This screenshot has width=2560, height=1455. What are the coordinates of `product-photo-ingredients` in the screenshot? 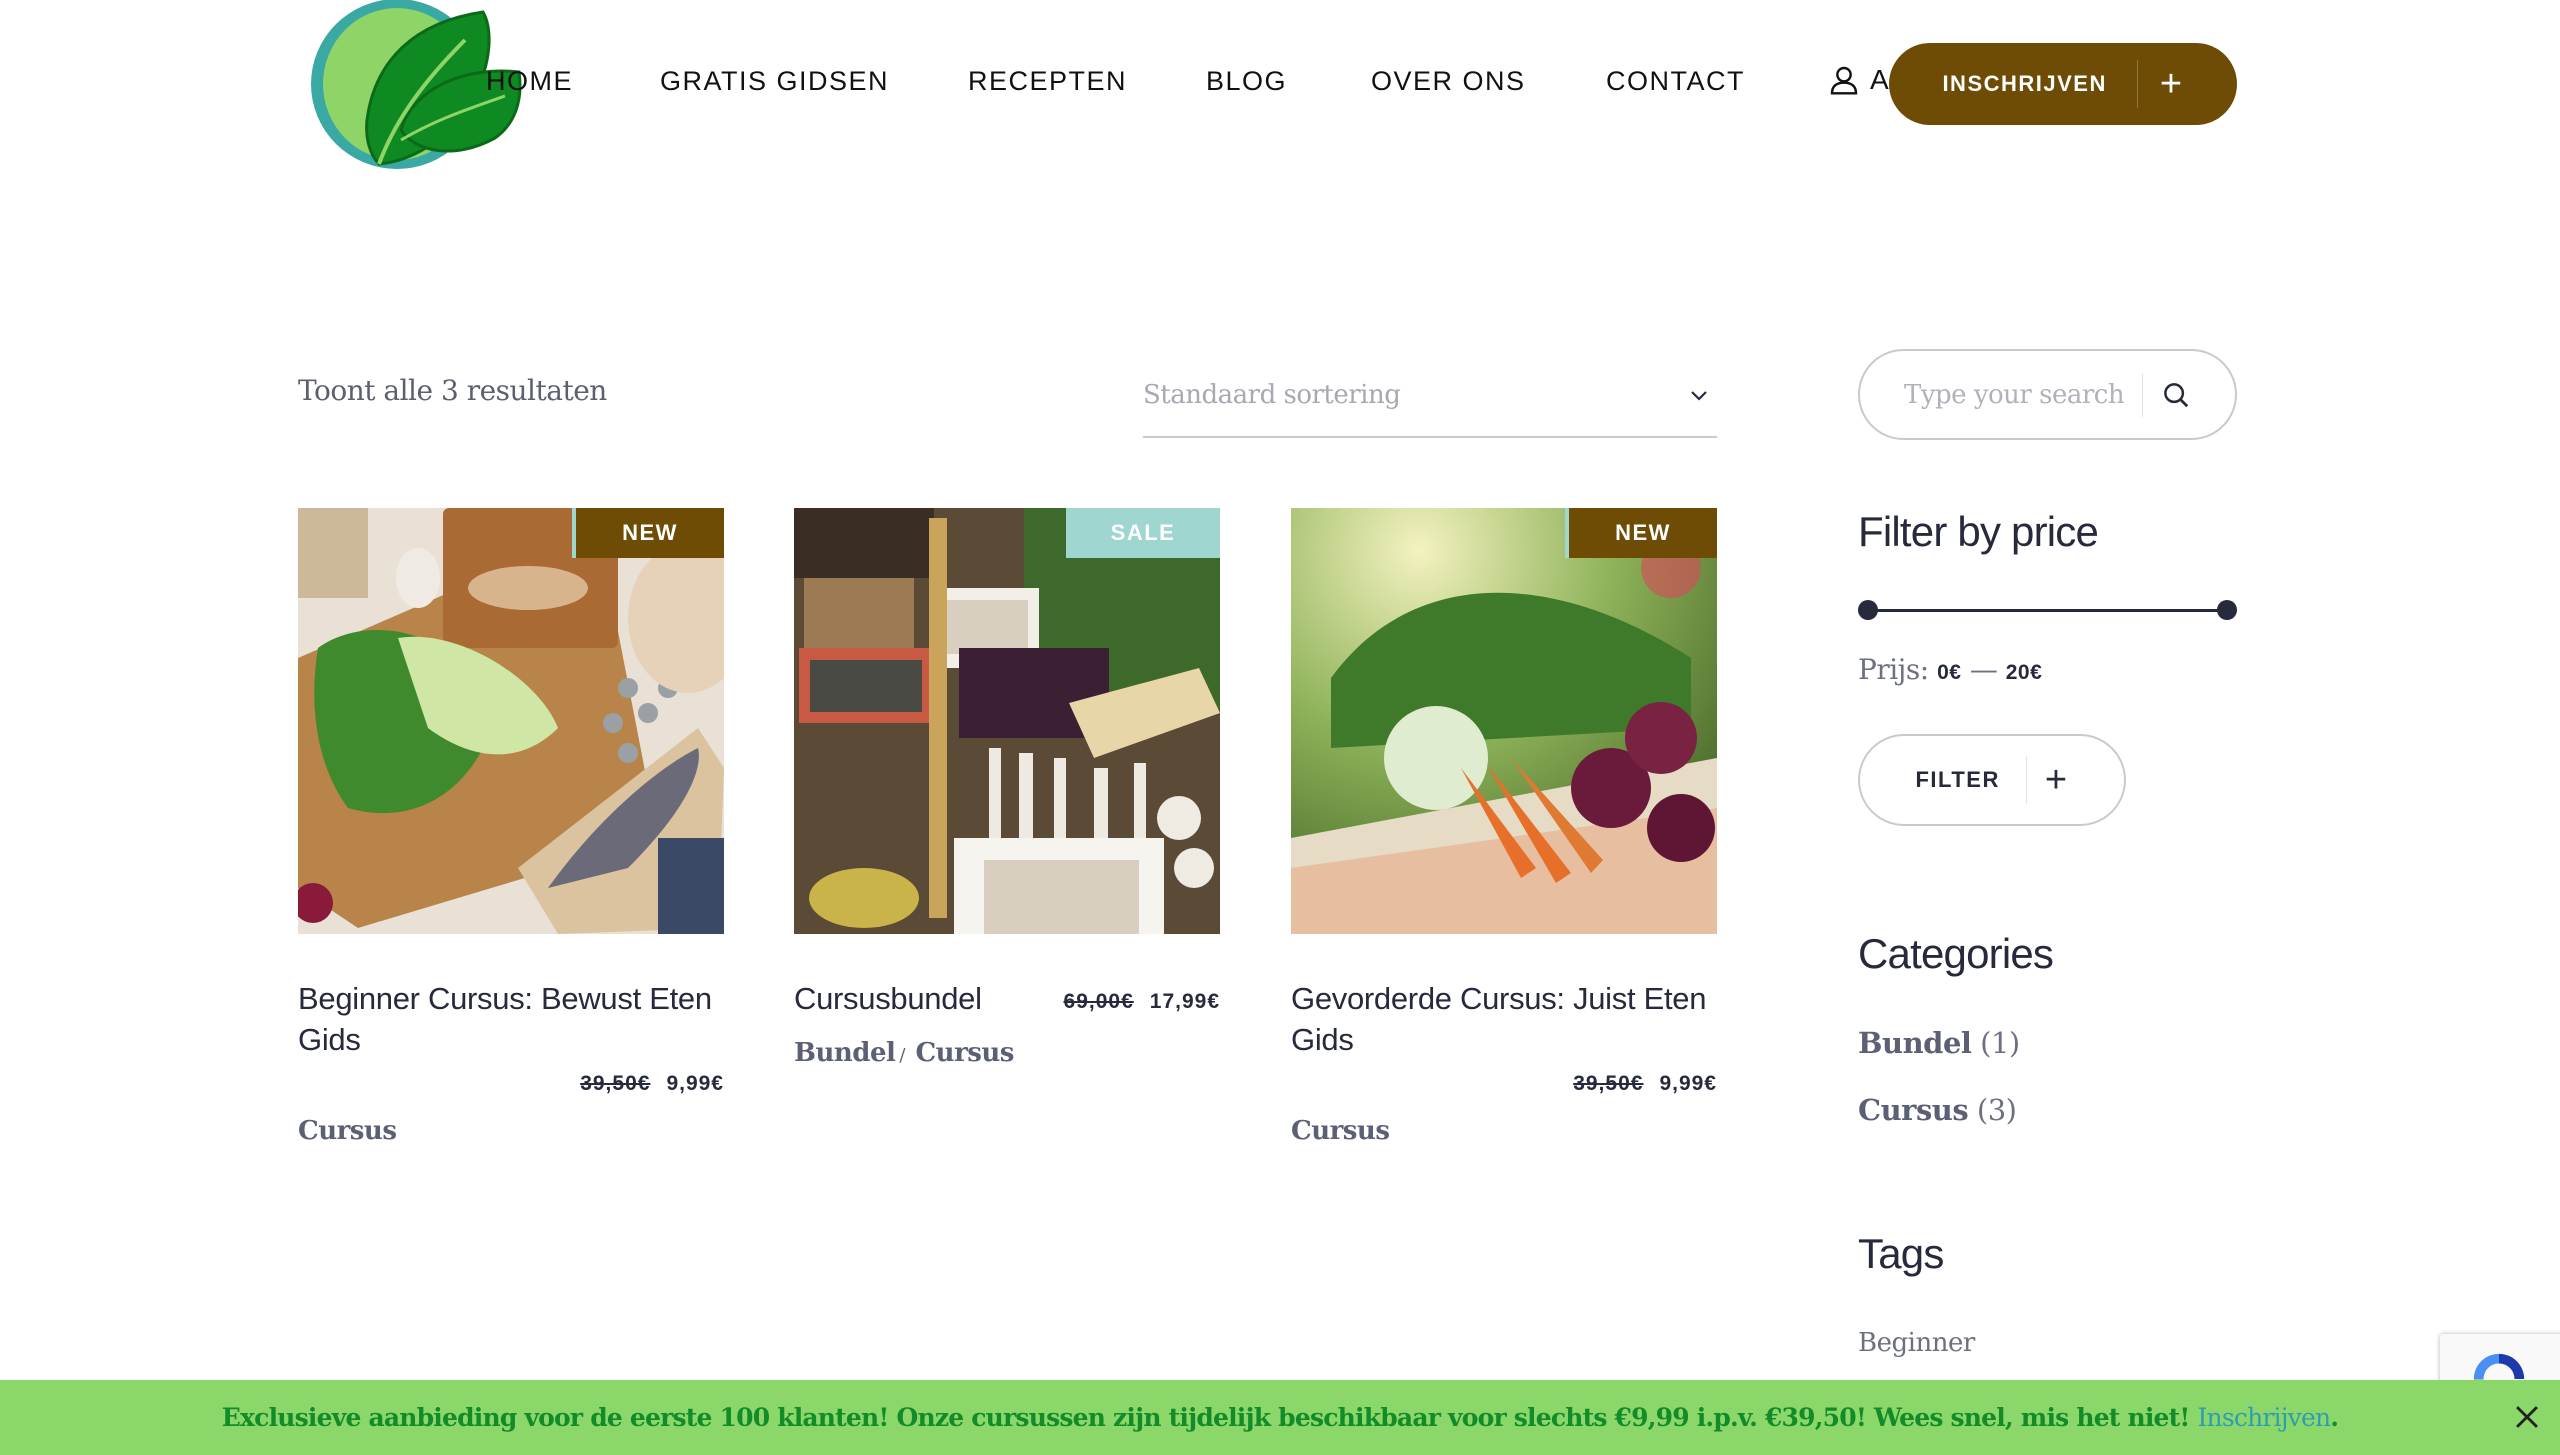 It's located at (511, 721).